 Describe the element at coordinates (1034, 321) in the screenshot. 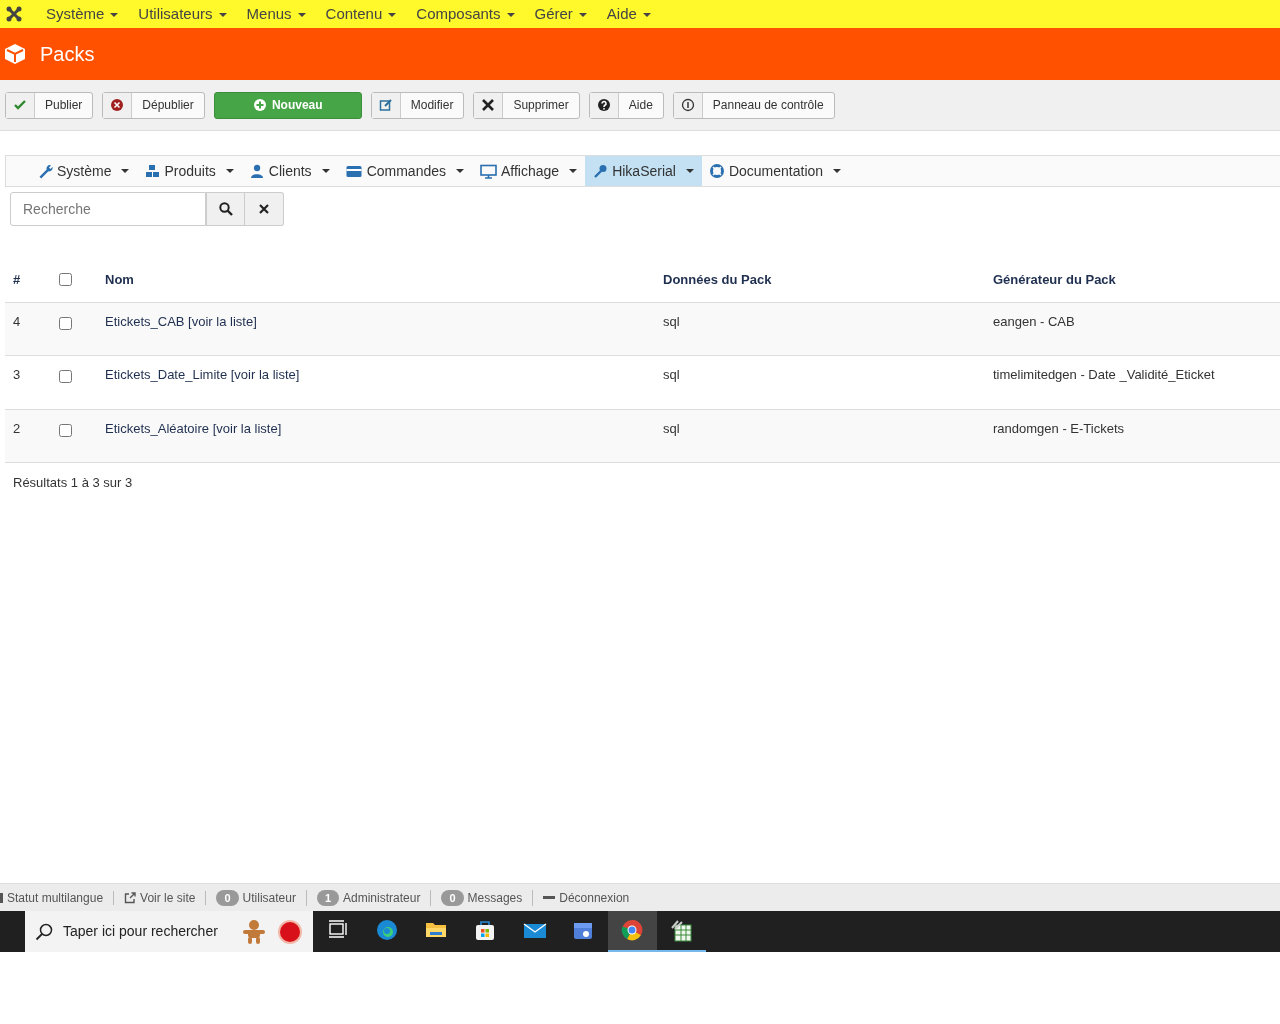

I see `pack-generator: eangen - CAB` at that location.